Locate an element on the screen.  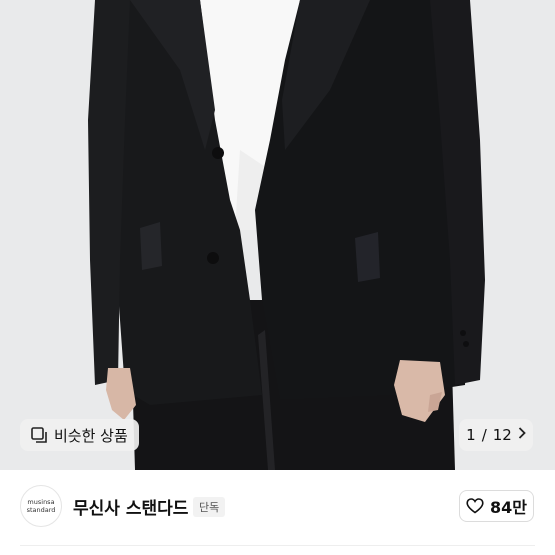
store-logo: musinsa standard is located at coordinates (41, 506).